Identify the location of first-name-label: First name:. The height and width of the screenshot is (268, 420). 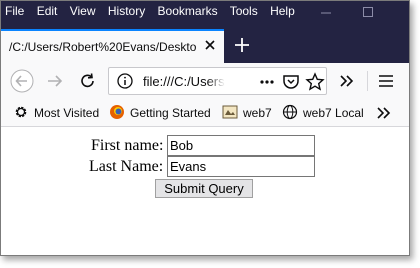
(127, 145).